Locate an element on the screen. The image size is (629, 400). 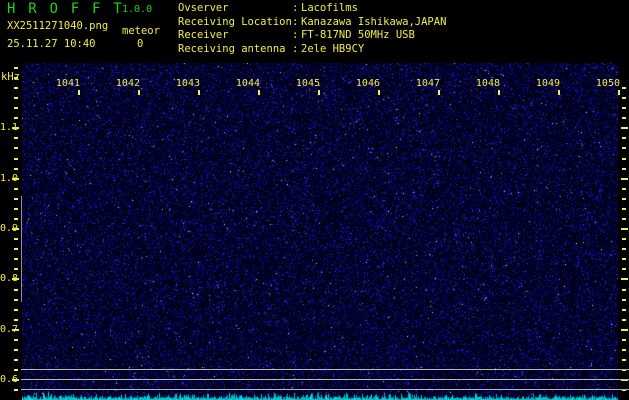
receiver-row: Receiver: FT-817ND 50MHz USB is located at coordinates (312, 36).